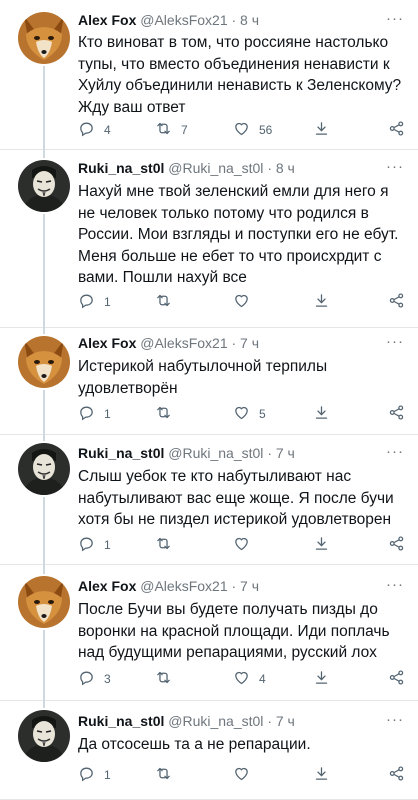 This screenshot has height=800, width=418. I want to click on retweet-button: 7, so click(171, 130).